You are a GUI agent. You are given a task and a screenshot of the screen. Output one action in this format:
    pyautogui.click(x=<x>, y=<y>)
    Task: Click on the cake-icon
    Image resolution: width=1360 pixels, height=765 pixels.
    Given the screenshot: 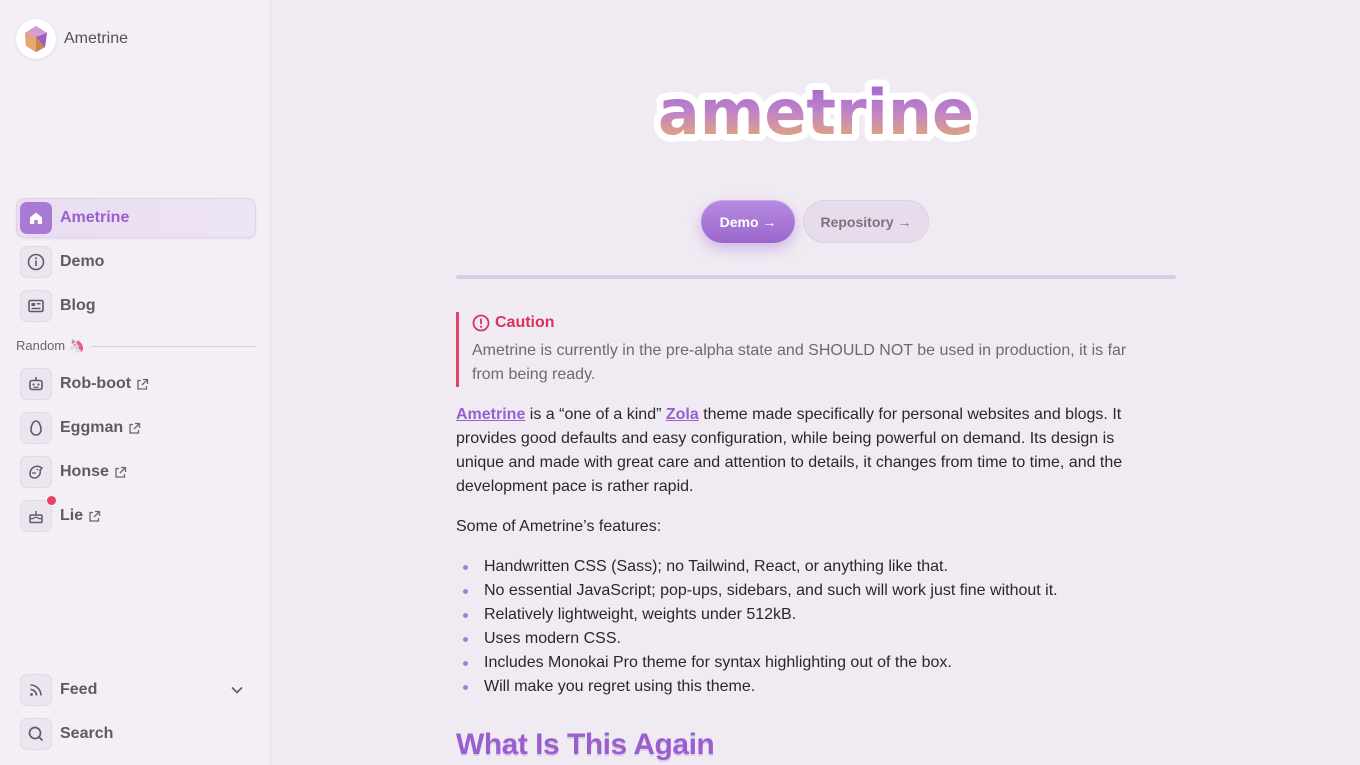 What is the action you would take?
    pyautogui.click(x=38, y=513)
    